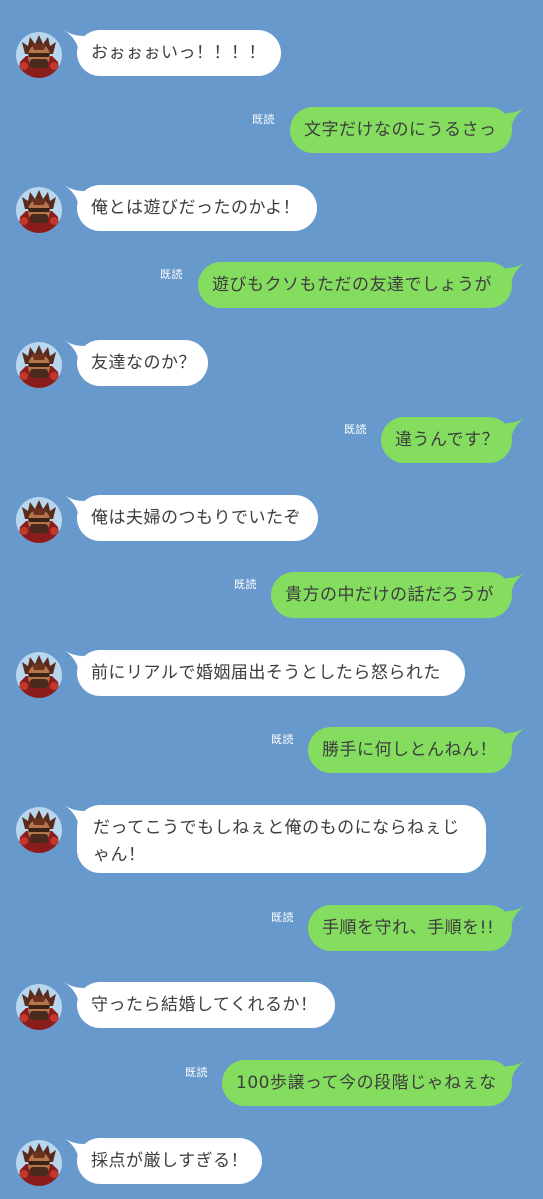 The image size is (543, 1199). Describe the element at coordinates (179, 53) in the screenshot. I see `message-bubble: おぉぉぉいっ！！！！` at that location.